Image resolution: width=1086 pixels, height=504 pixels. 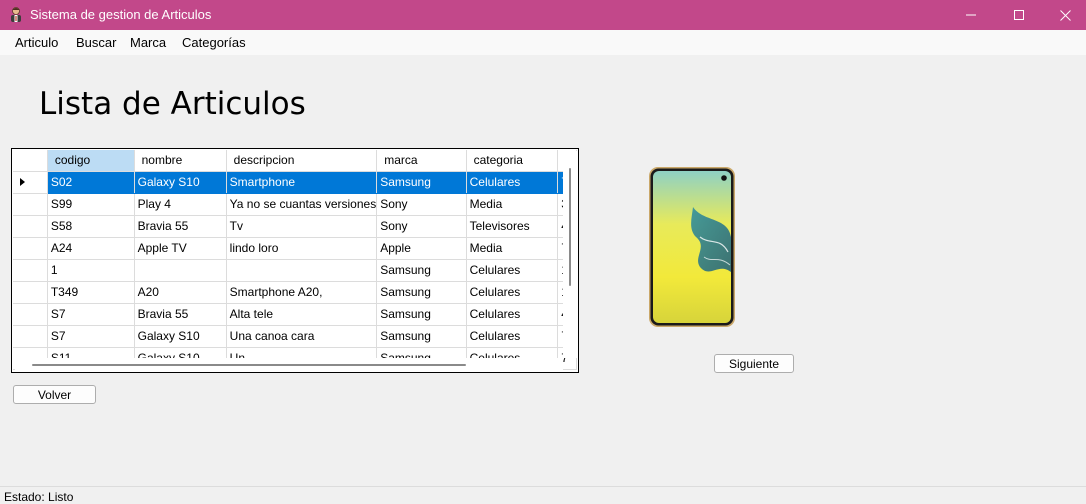 I want to click on minimize-button, so click(x=971, y=15).